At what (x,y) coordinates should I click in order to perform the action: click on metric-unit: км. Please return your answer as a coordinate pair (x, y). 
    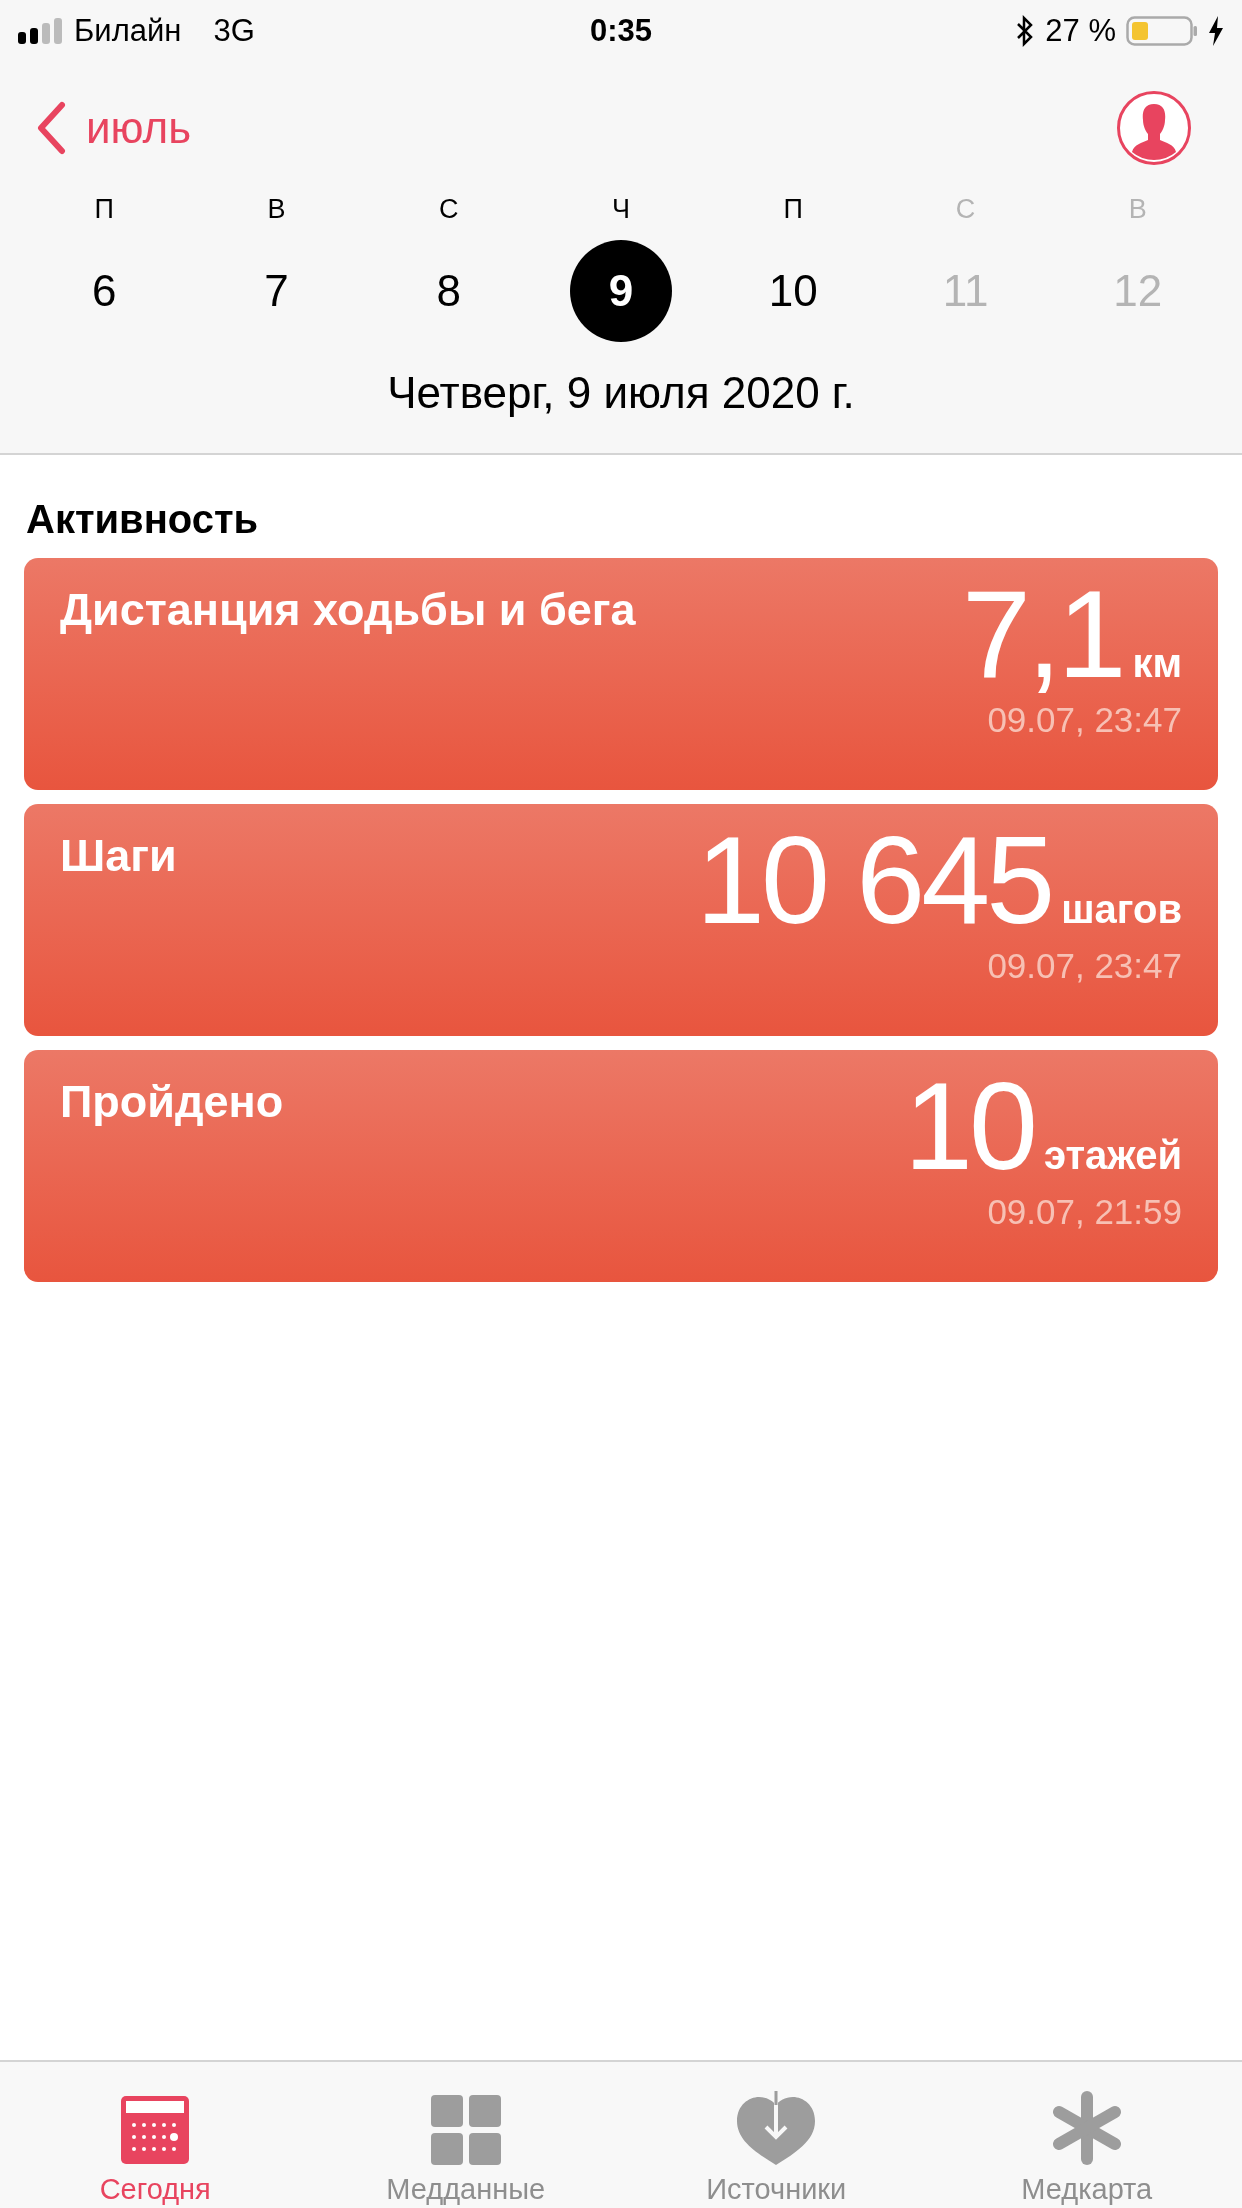
    Looking at the image, I should click on (1157, 663).